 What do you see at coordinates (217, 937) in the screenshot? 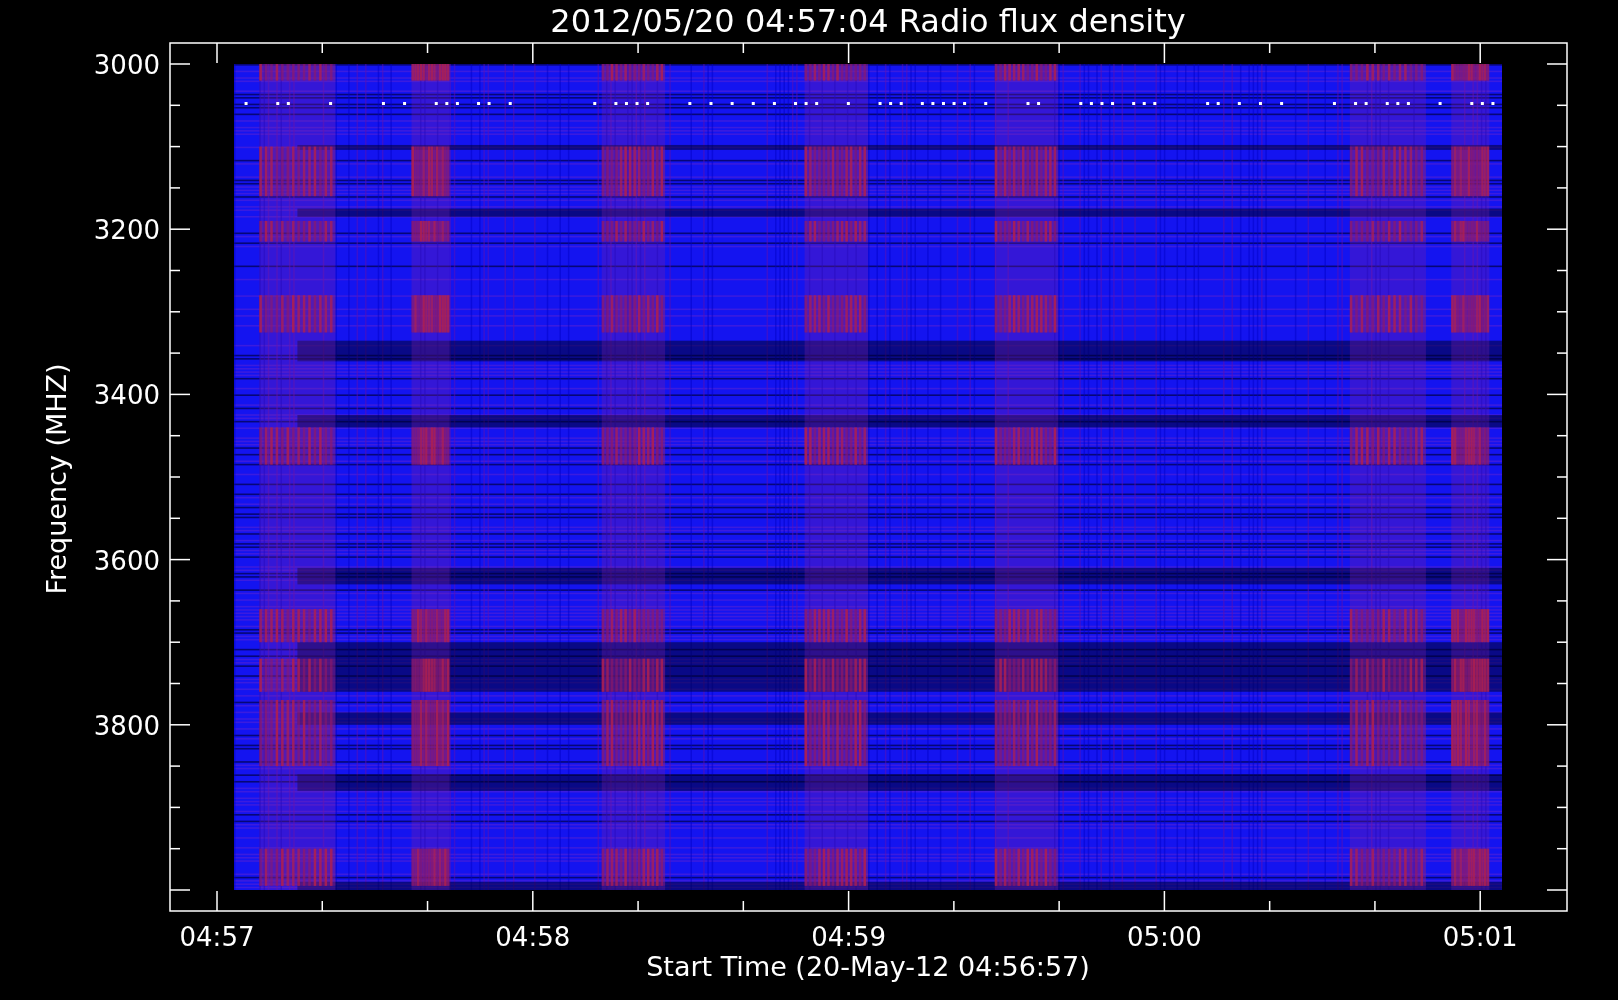
I see `tick-label: 04:57` at bounding box center [217, 937].